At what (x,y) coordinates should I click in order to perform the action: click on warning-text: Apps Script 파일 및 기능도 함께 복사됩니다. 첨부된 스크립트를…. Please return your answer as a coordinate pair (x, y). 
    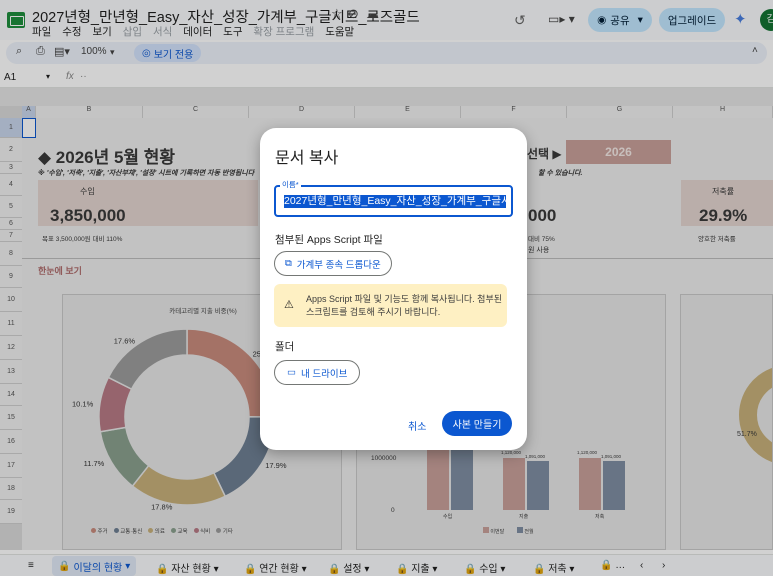
    Looking at the image, I should click on (404, 305).